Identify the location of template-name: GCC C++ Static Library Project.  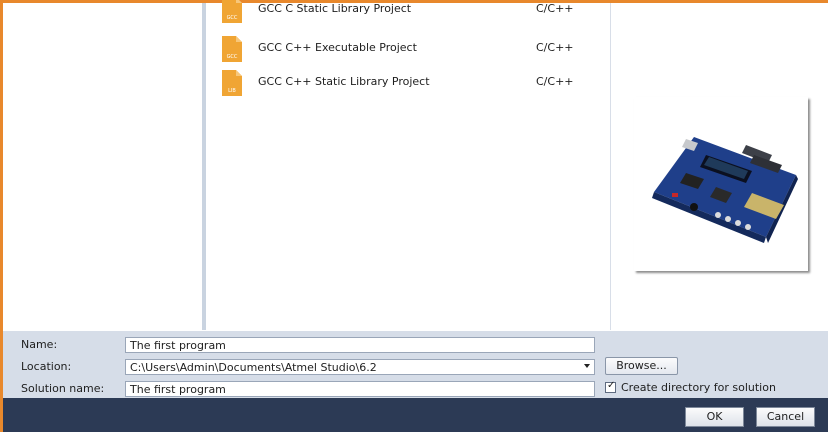
(344, 81).